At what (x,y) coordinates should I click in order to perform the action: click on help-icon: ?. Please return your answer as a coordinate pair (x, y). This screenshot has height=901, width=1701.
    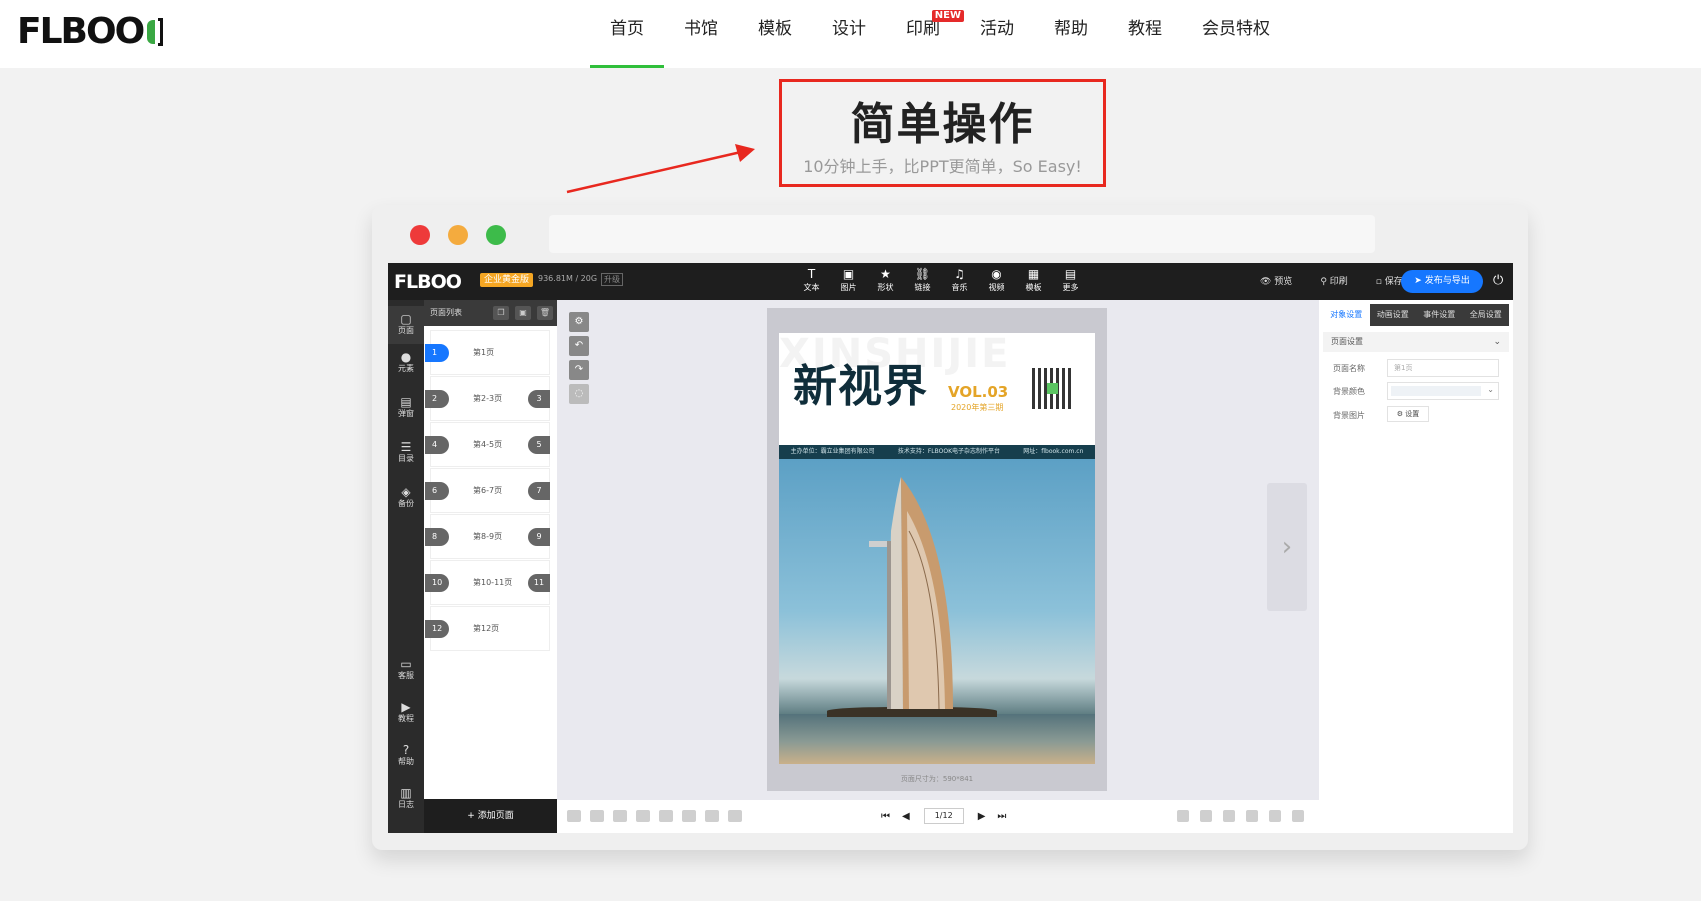
    Looking at the image, I should click on (406, 750).